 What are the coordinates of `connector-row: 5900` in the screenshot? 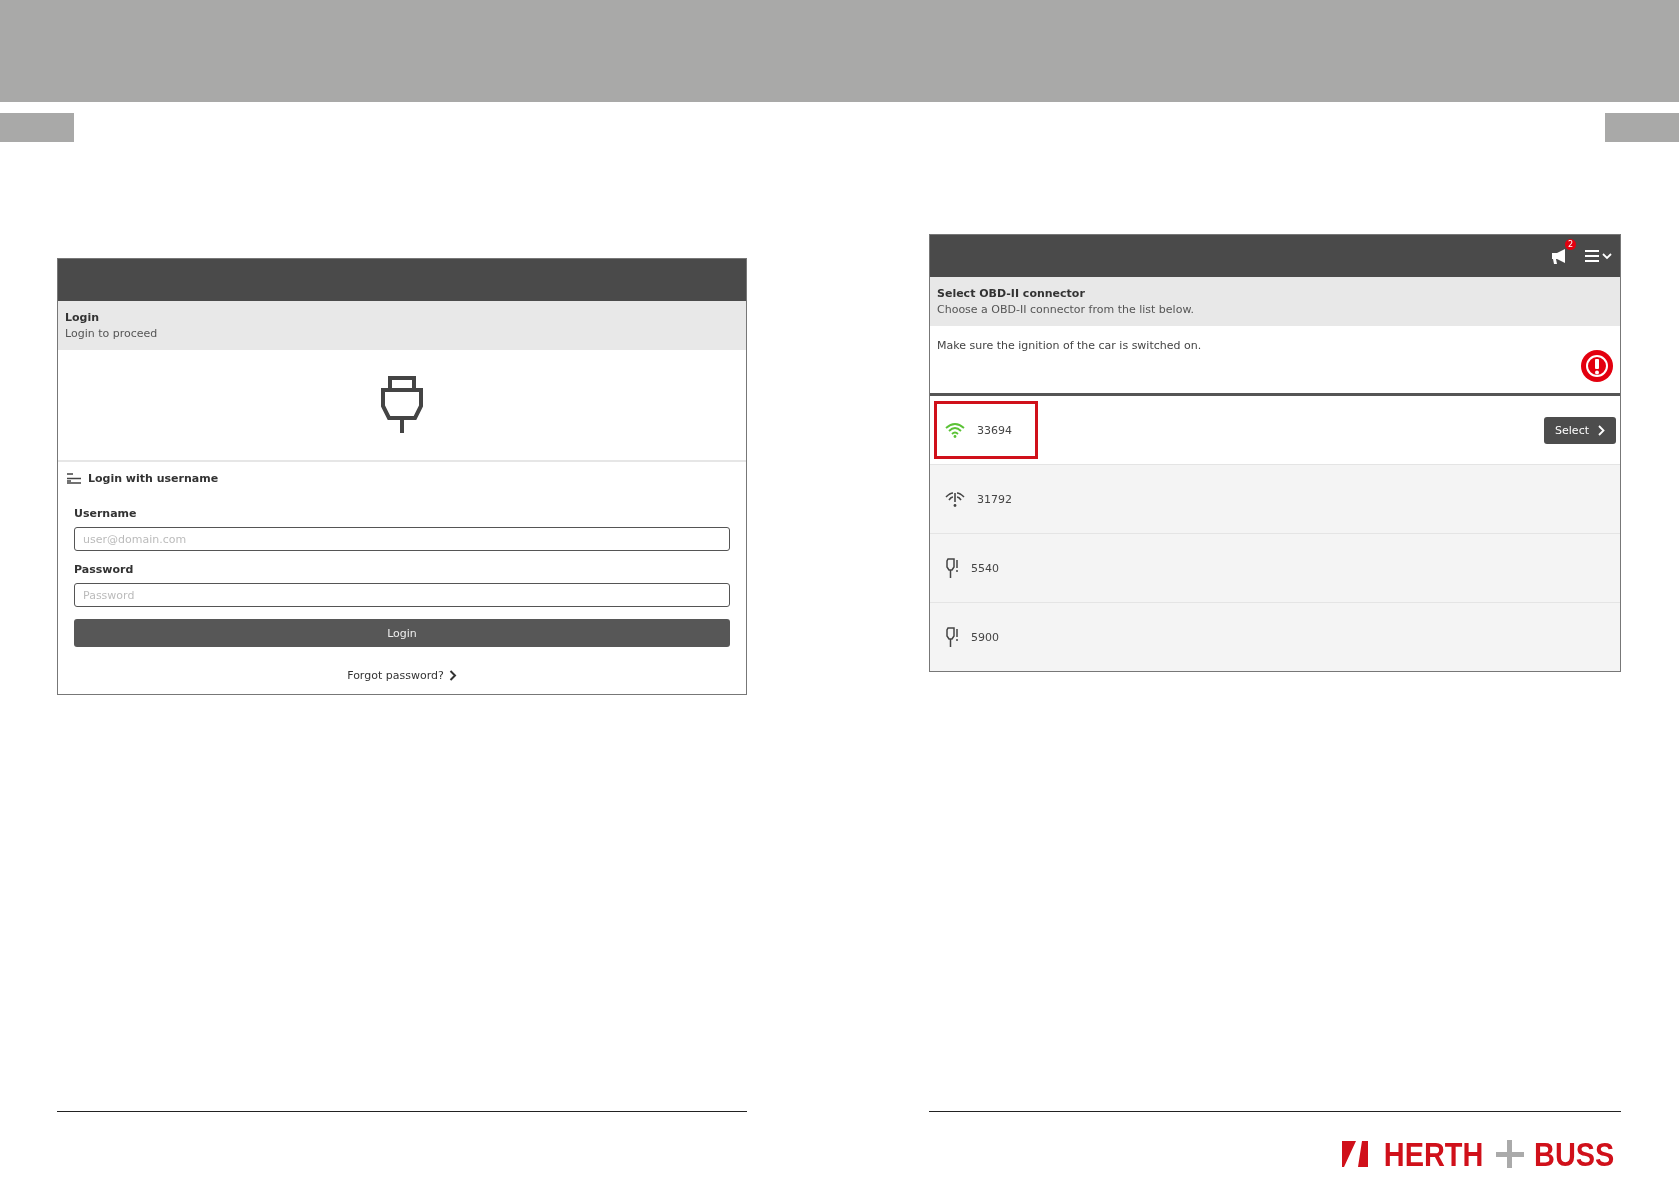 It's located at (1275, 636).